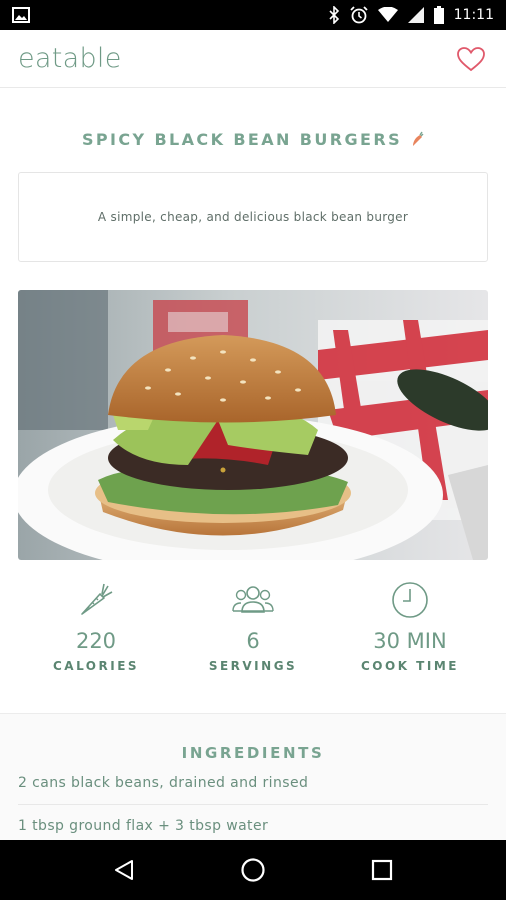 The image size is (506, 900). Describe the element at coordinates (334, 15) in the screenshot. I see `bluetooth-icon` at that location.